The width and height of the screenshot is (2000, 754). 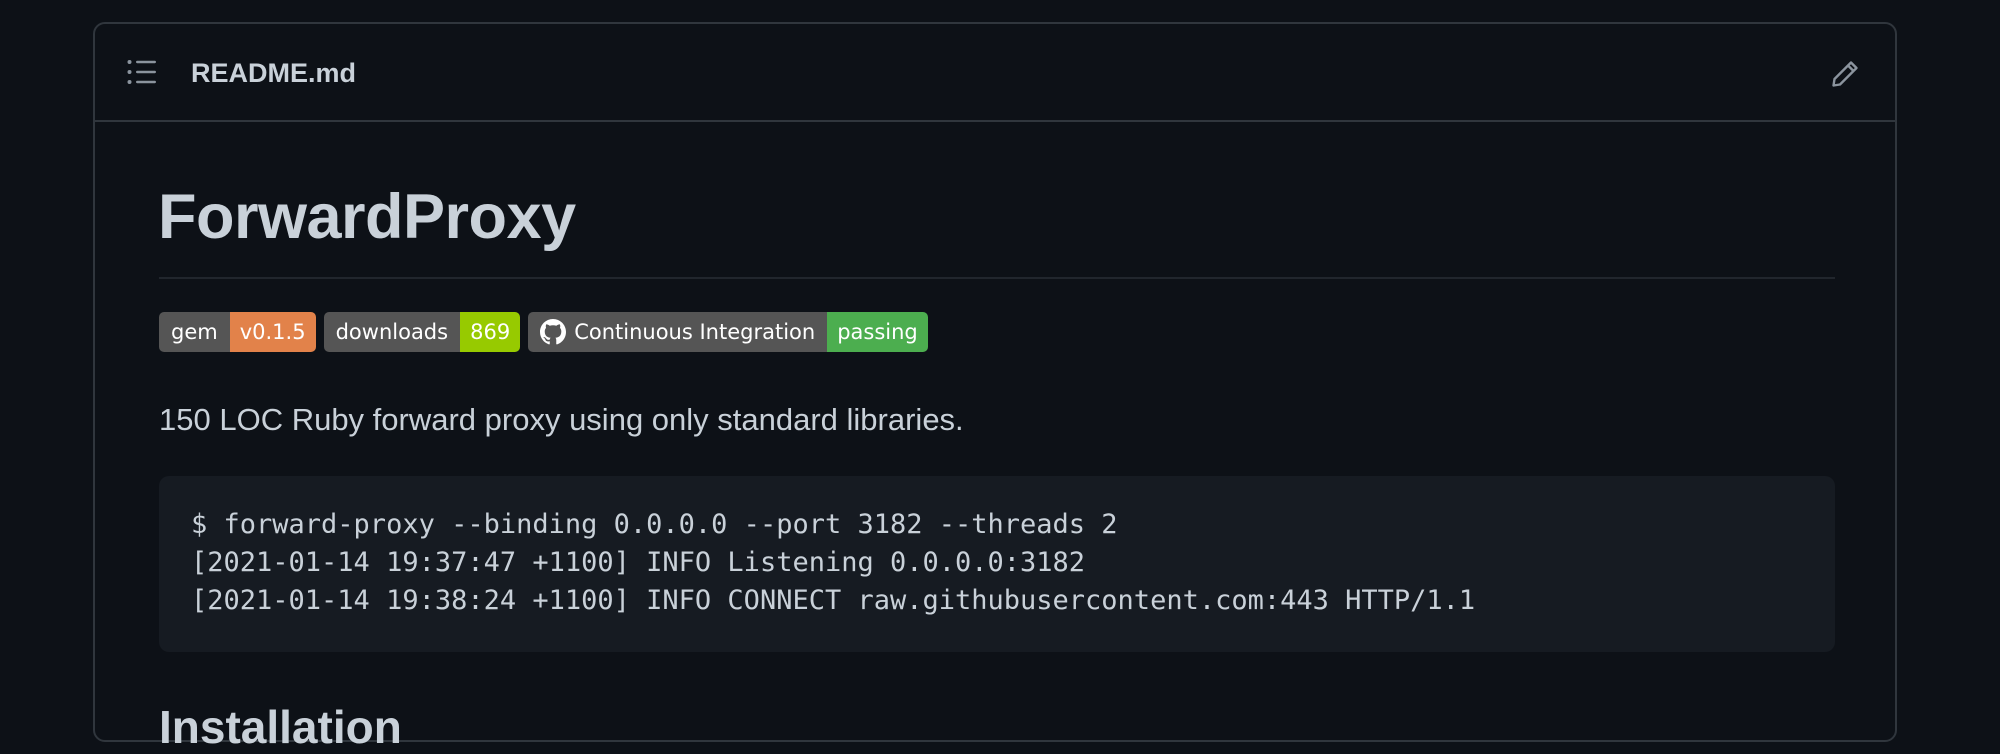 I want to click on ci-status-badge: Continuous Integration passing, so click(x=728, y=332).